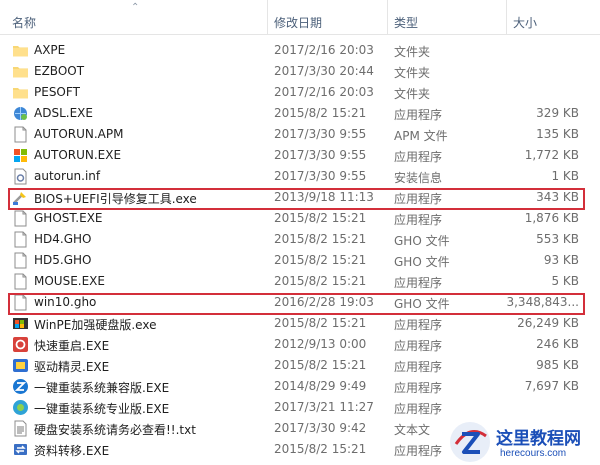 The height and width of the screenshot is (465, 600). I want to click on file-row: PESOFT 2017/2/16 20:03 文件夹, so click(300, 92).